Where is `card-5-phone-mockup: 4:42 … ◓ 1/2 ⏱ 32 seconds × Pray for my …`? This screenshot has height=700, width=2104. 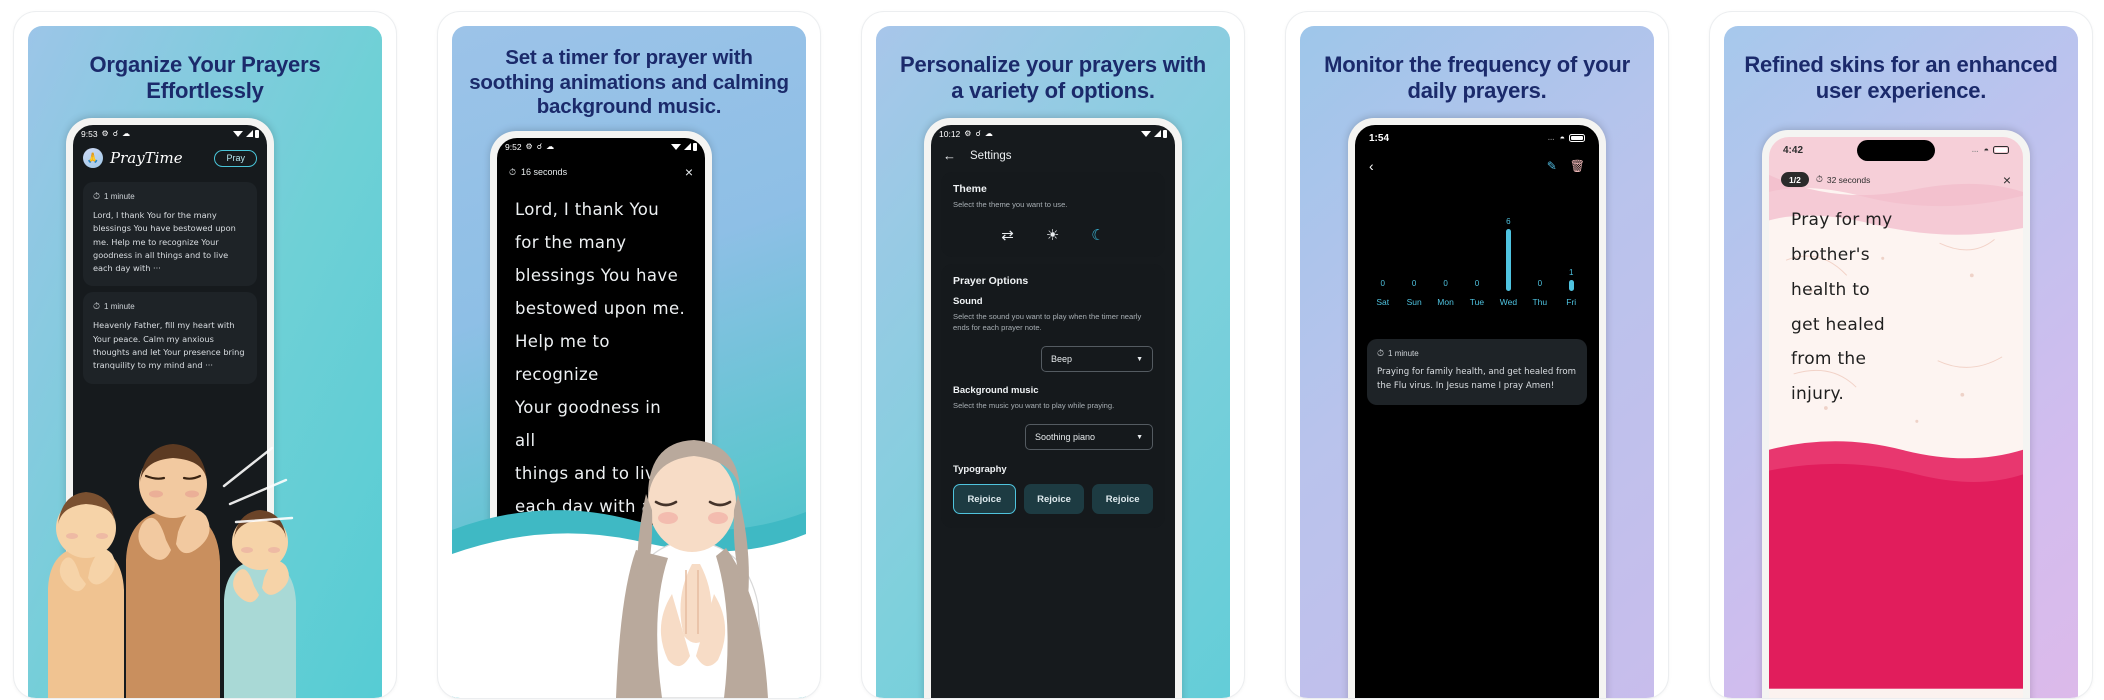 card-5-phone-mockup: 4:42 … ◓ 1/2 ⏱ 32 seconds × Pray for my … is located at coordinates (1896, 414).